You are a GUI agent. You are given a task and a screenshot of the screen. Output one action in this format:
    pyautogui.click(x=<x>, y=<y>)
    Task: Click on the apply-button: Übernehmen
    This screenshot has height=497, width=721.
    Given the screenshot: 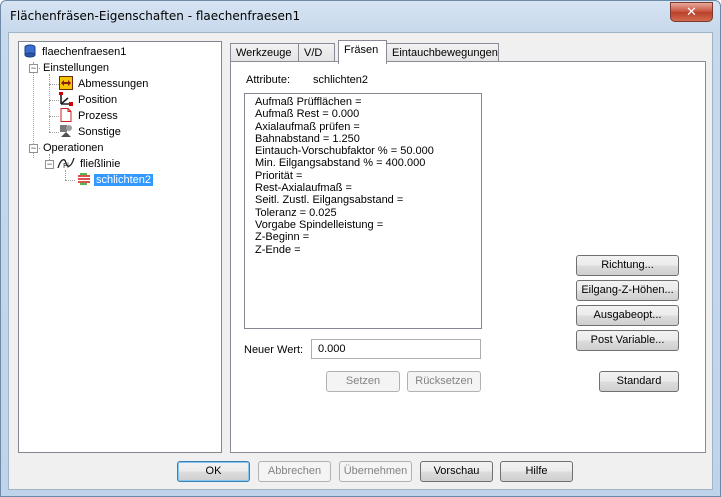 What is the action you would take?
    pyautogui.click(x=375, y=471)
    